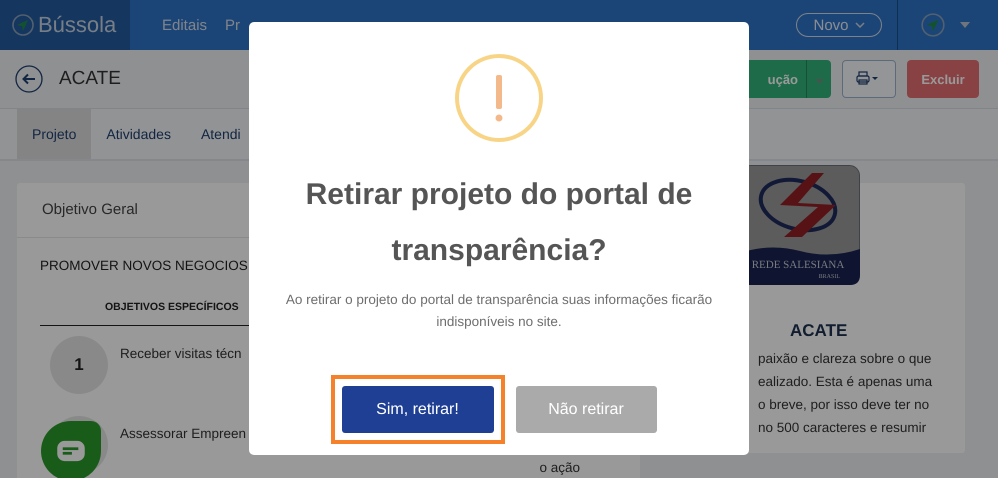 This screenshot has width=998, height=478. I want to click on tab: Atendi, so click(221, 134).